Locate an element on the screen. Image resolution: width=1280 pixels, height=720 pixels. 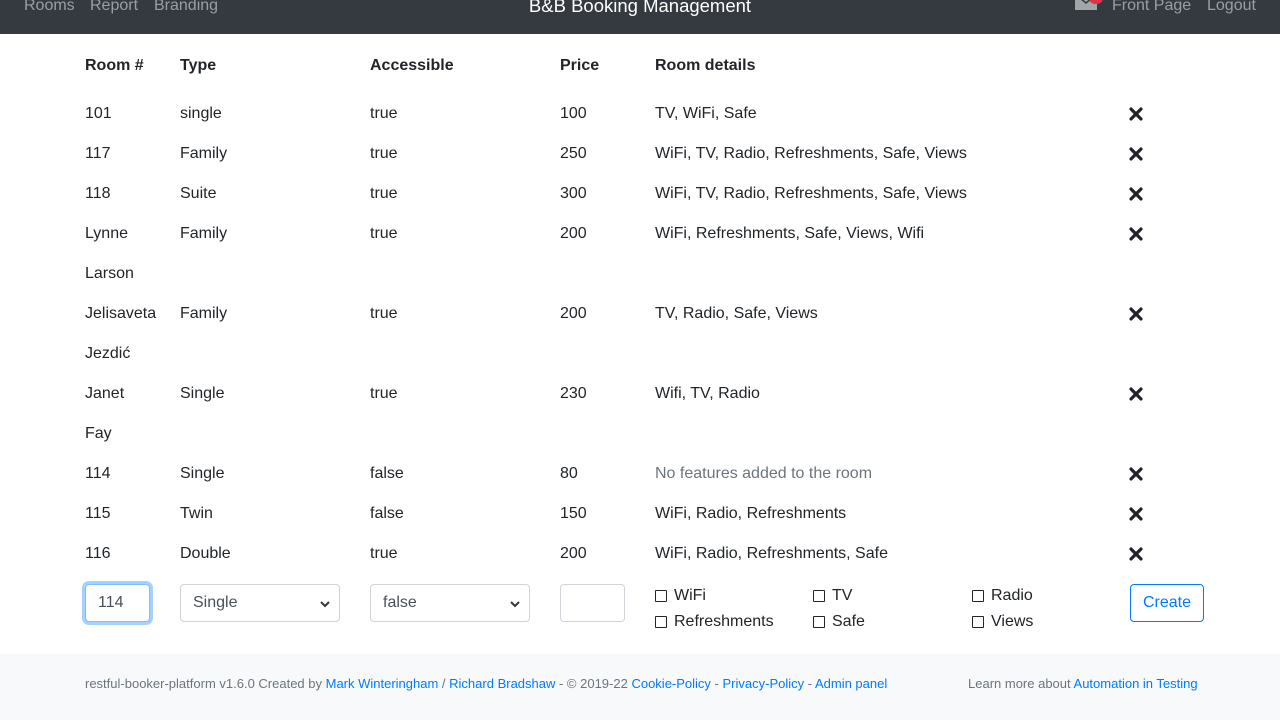
room-price-cell: 230 is located at coordinates (573, 393).